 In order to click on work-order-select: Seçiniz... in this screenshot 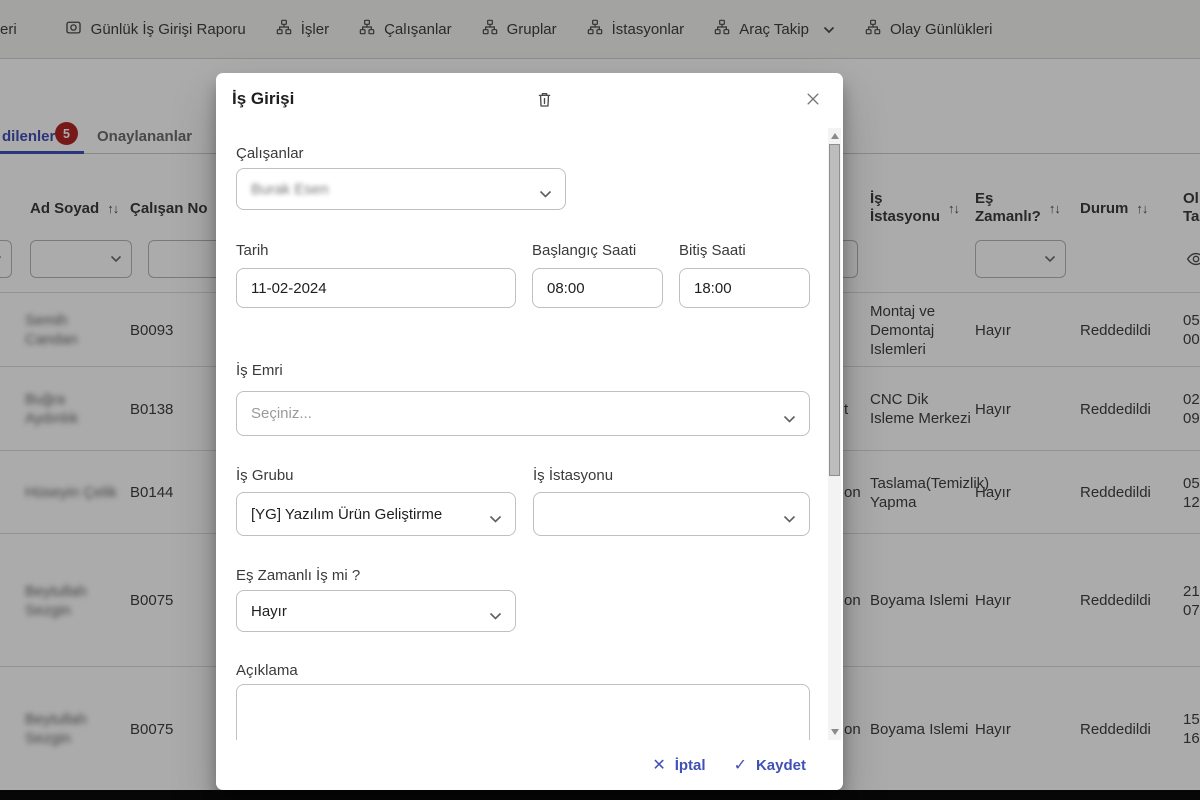, I will do `click(523, 413)`.